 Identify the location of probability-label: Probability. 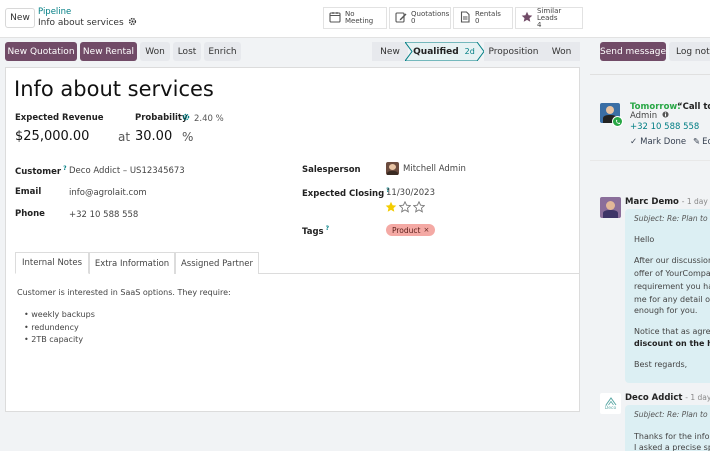
(161, 118).